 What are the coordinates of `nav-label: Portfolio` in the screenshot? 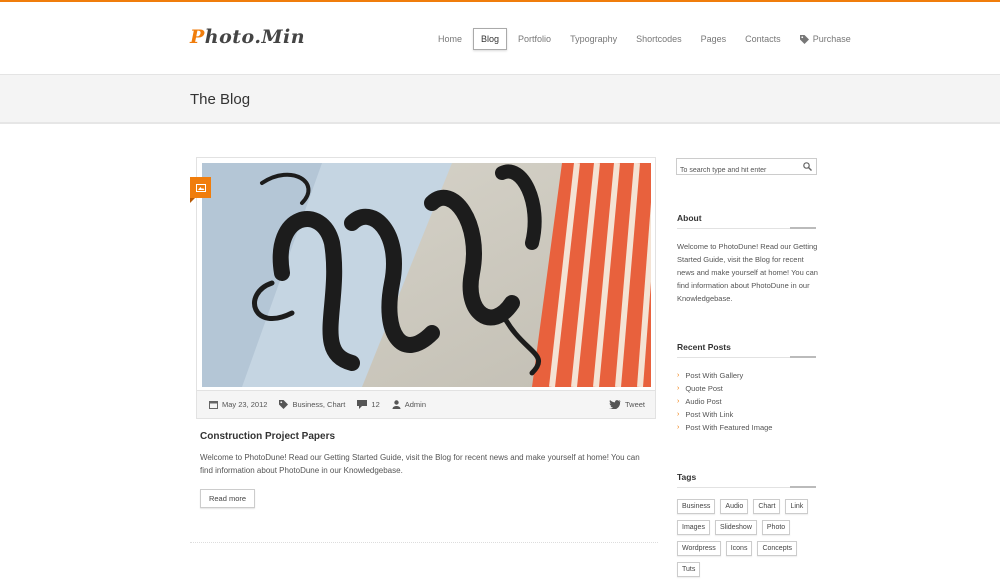 It's located at (535, 38).